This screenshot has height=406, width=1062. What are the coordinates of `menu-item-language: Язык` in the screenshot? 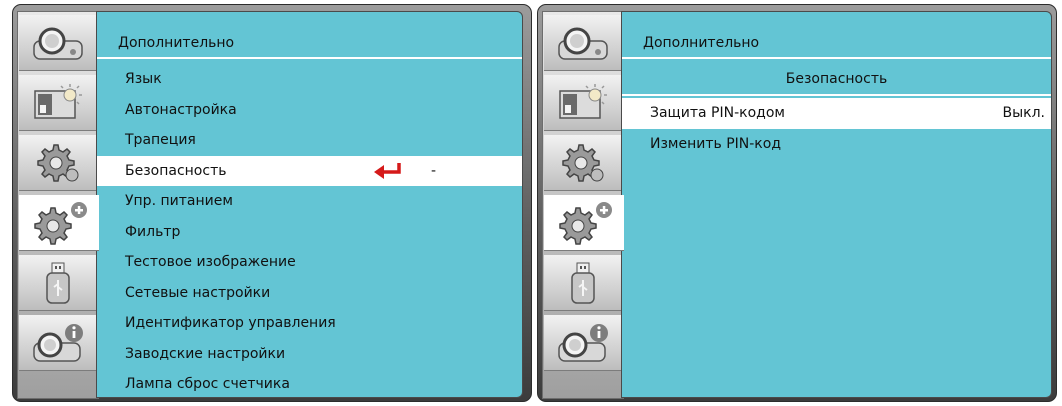 It's located at (309, 79).